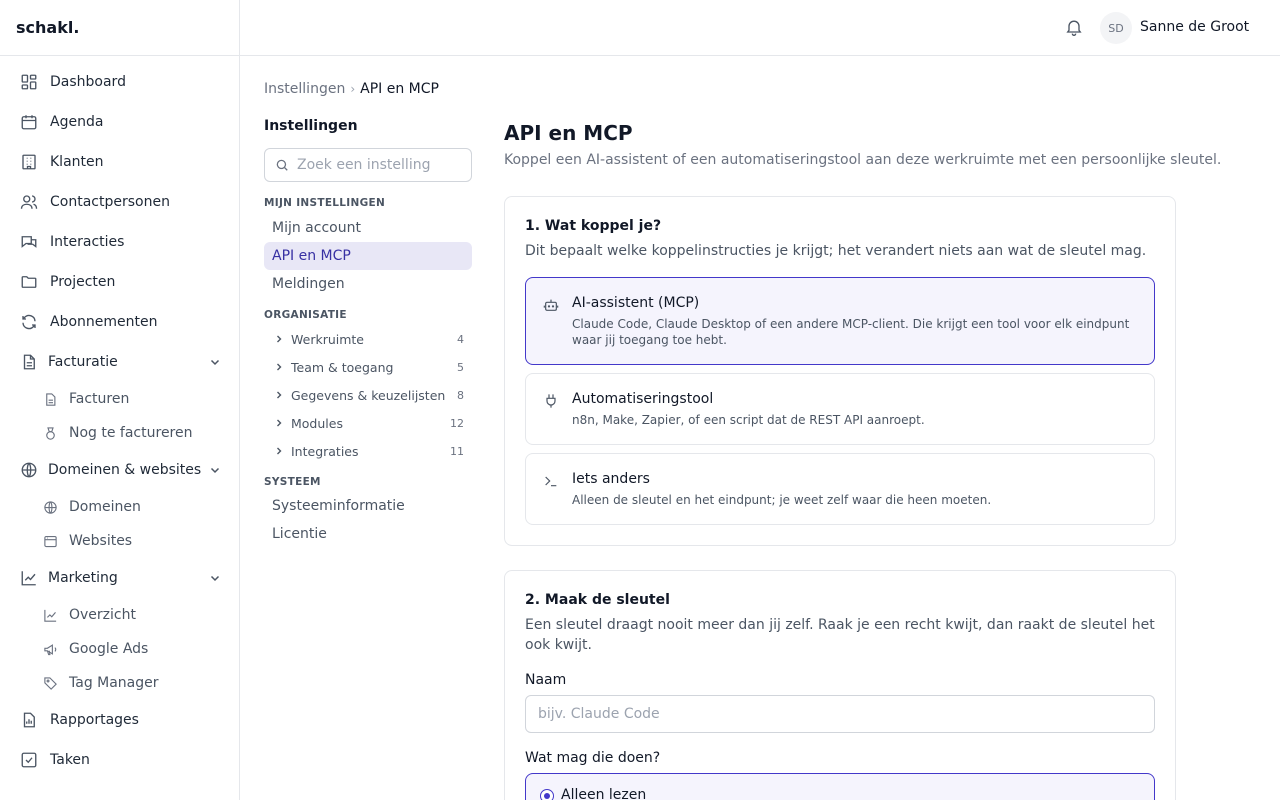 The height and width of the screenshot is (800, 1280). I want to click on name-field-label: Naam, so click(546, 680).